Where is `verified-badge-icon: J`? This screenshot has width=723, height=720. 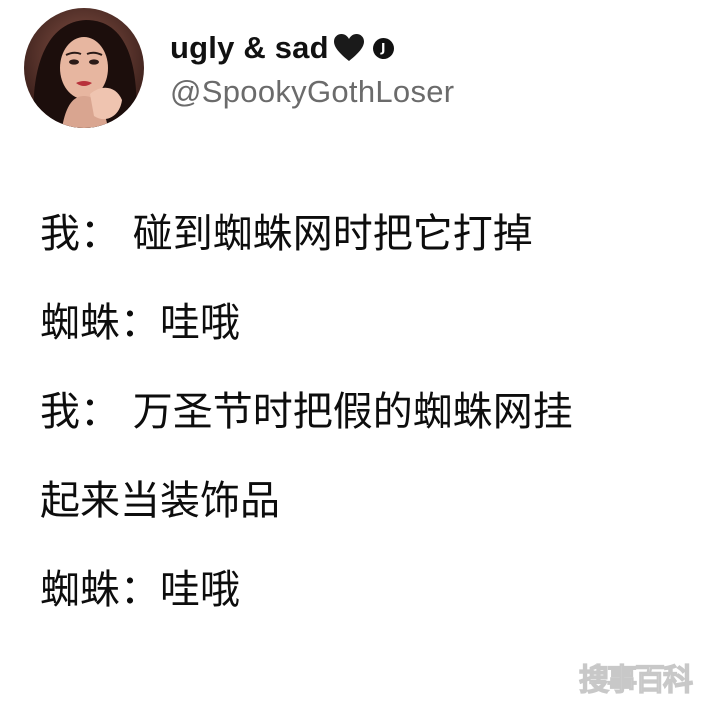 verified-badge-icon: J is located at coordinates (383, 48).